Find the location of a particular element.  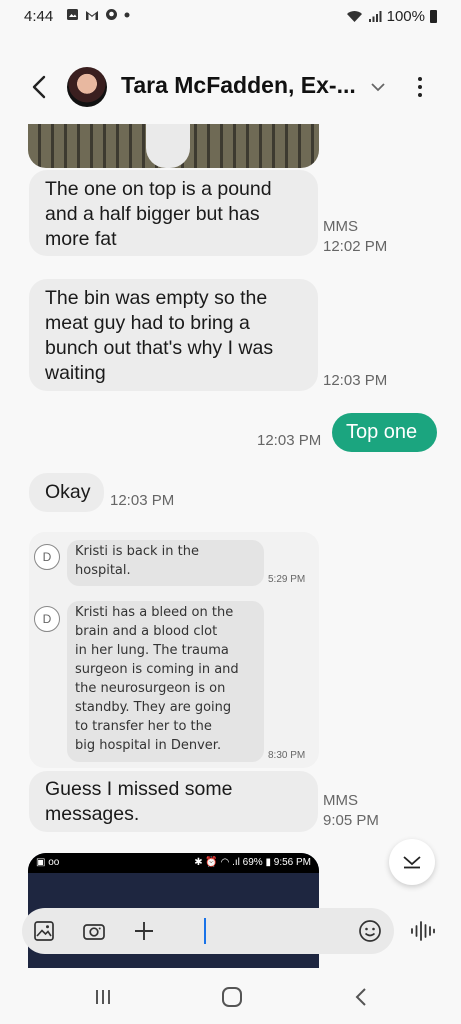

add-attachment-button is located at coordinates (144, 931).